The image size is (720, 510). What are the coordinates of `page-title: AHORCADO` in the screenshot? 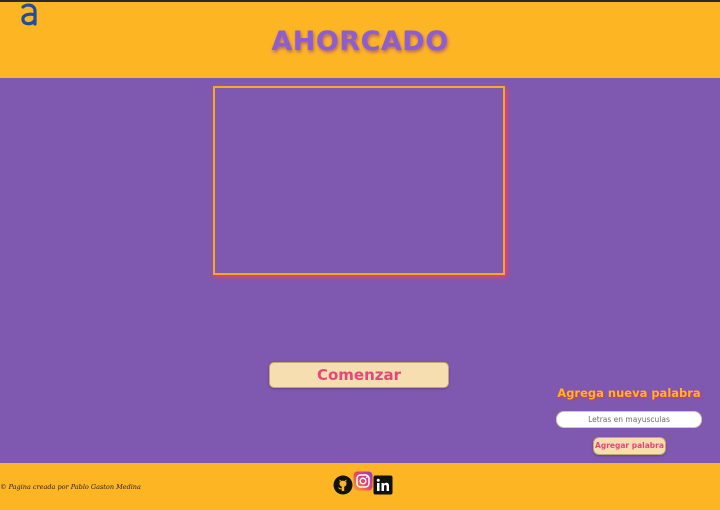 It's located at (360, 41).